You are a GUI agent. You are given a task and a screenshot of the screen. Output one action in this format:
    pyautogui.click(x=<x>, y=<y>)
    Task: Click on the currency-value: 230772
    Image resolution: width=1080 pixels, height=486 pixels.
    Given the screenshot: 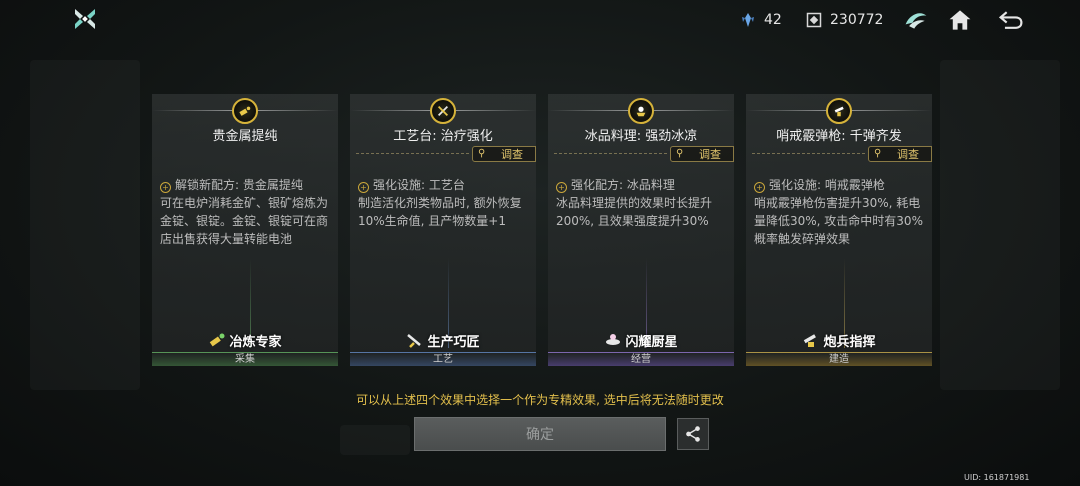 What is the action you would take?
    pyautogui.click(x=857, y=20)
    